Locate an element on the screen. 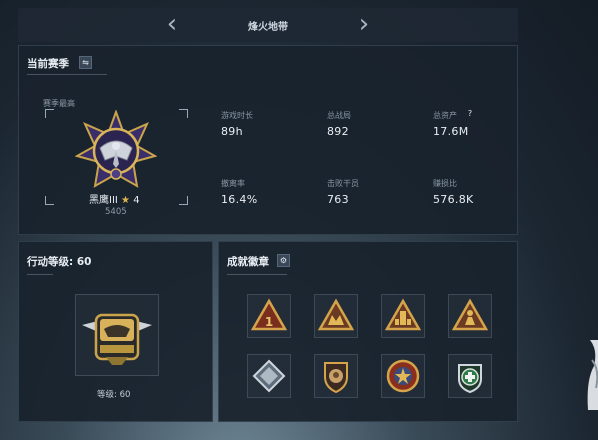 This screenshot has height=440, width=598. stat-value-profit-ratio: 576.8K is located at coordinates (453, 199).